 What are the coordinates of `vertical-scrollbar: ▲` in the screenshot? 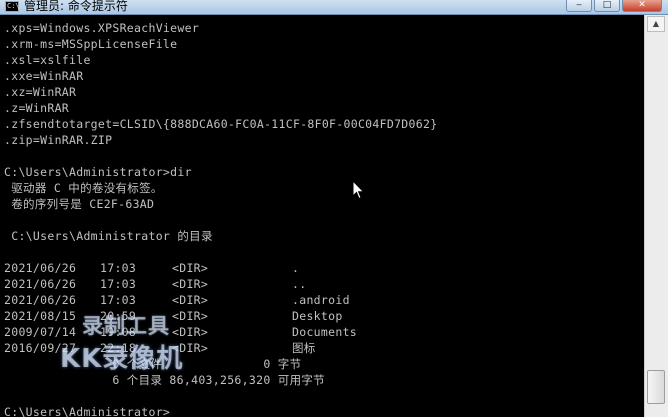 It's located at (656, 216).